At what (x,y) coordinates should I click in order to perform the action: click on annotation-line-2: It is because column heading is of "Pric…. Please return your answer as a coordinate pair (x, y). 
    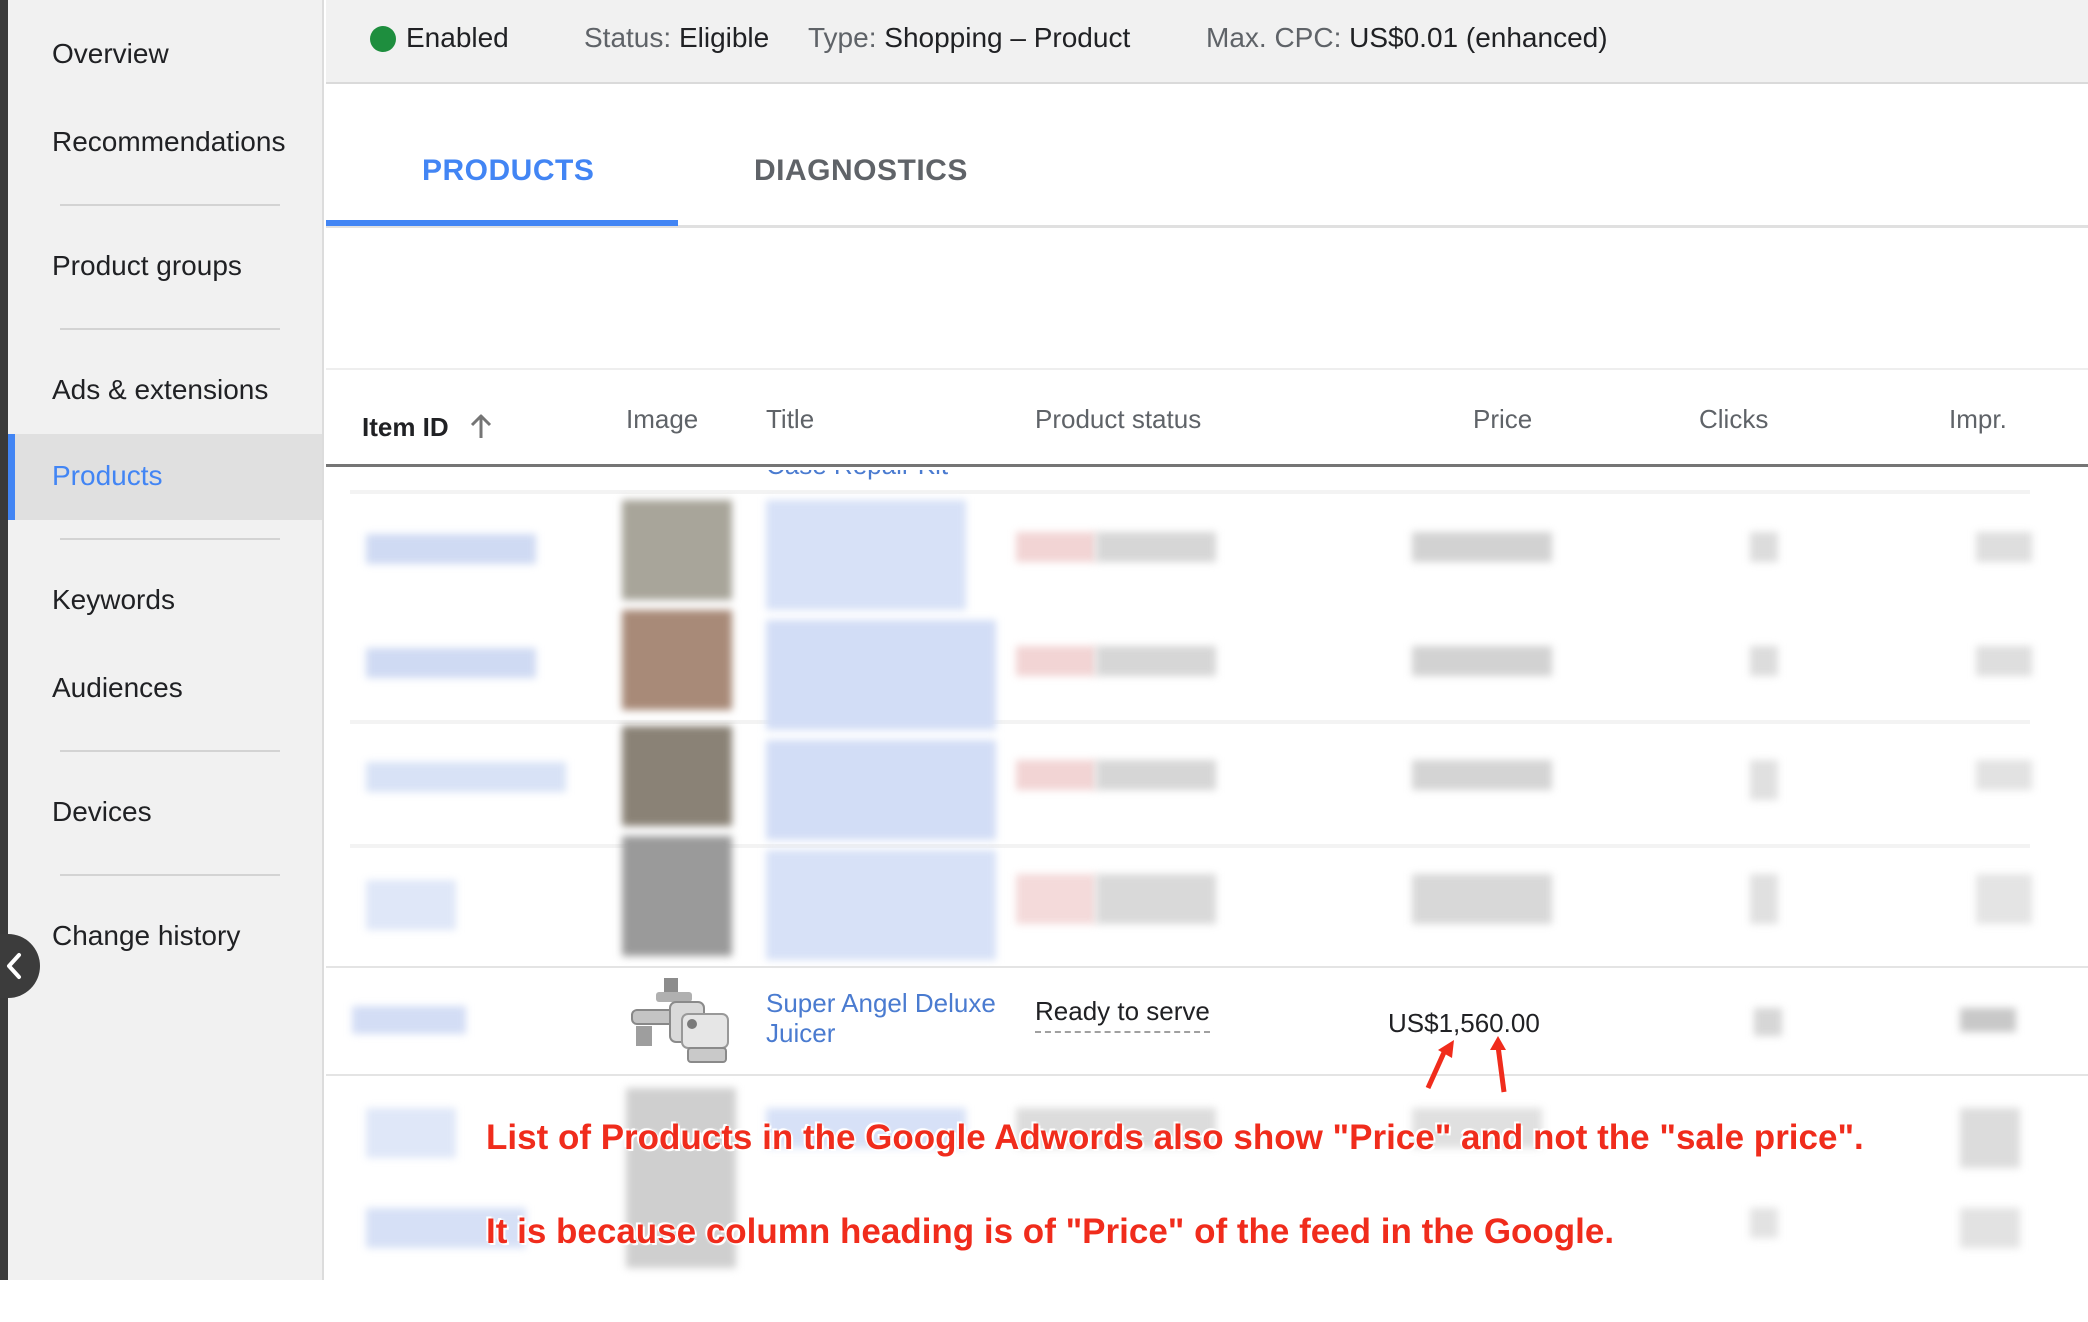
    Looking at the image, I should click on (1050, 1231).